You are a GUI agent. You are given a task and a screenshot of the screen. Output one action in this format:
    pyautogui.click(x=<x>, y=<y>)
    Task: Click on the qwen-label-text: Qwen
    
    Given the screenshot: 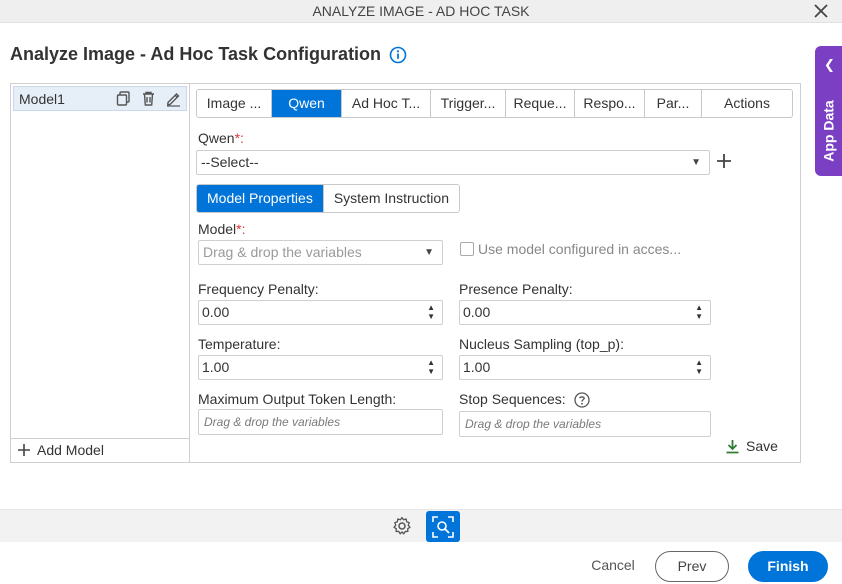 What is the action you would take?
    pyautogui.click(x=216, y=138)
    